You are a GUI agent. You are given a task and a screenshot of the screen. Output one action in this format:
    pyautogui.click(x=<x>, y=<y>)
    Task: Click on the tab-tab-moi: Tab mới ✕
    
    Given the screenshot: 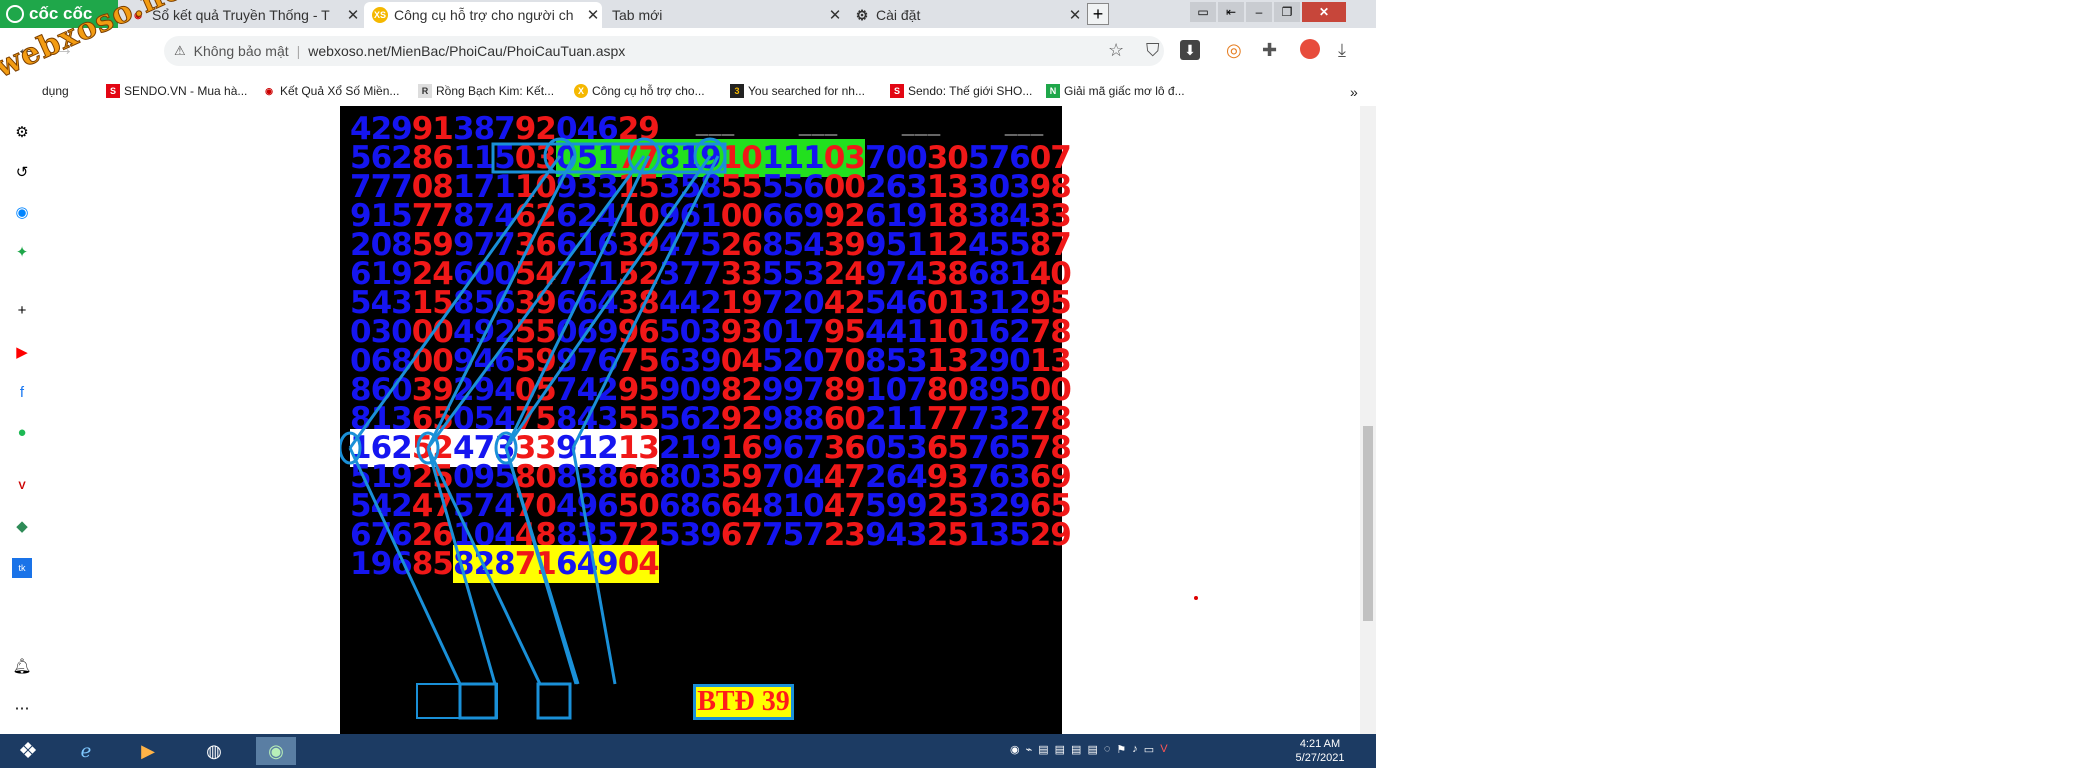 What is the action you would take?
    pyautogui.click(x=724, y=15)
    